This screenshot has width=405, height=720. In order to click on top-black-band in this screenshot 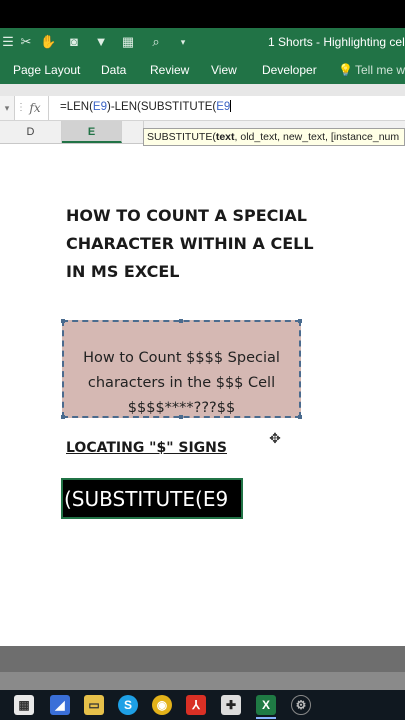, I will do `click(202, 14)`.